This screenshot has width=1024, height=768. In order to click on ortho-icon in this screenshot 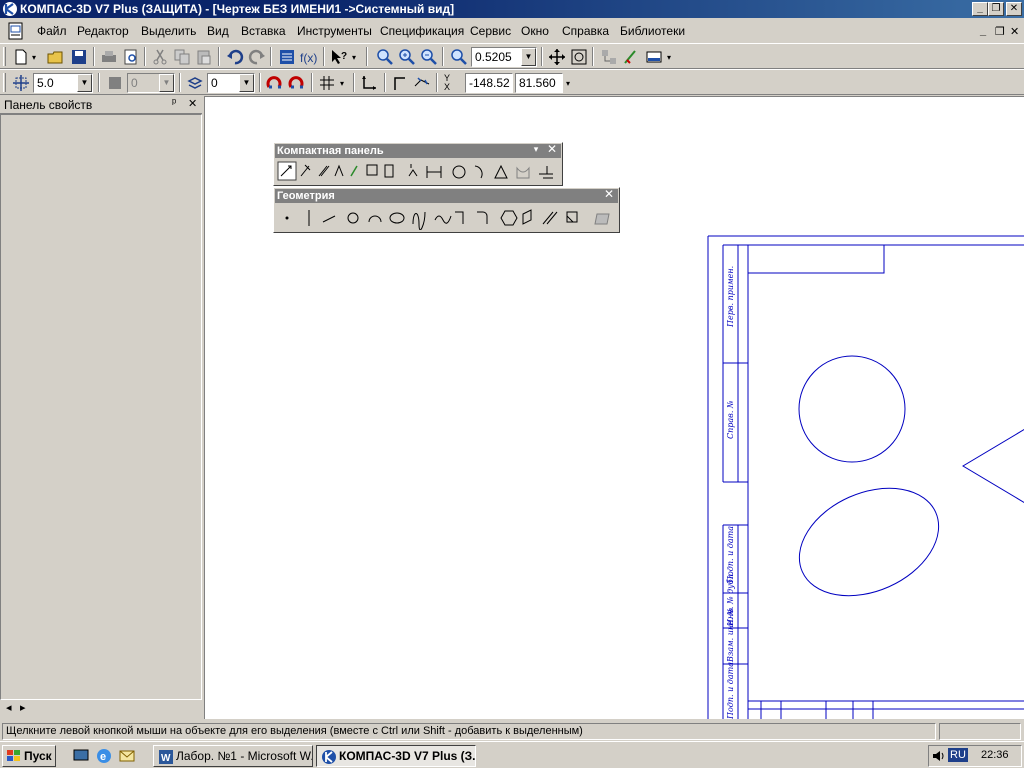, I will do `click(400, 83)`.